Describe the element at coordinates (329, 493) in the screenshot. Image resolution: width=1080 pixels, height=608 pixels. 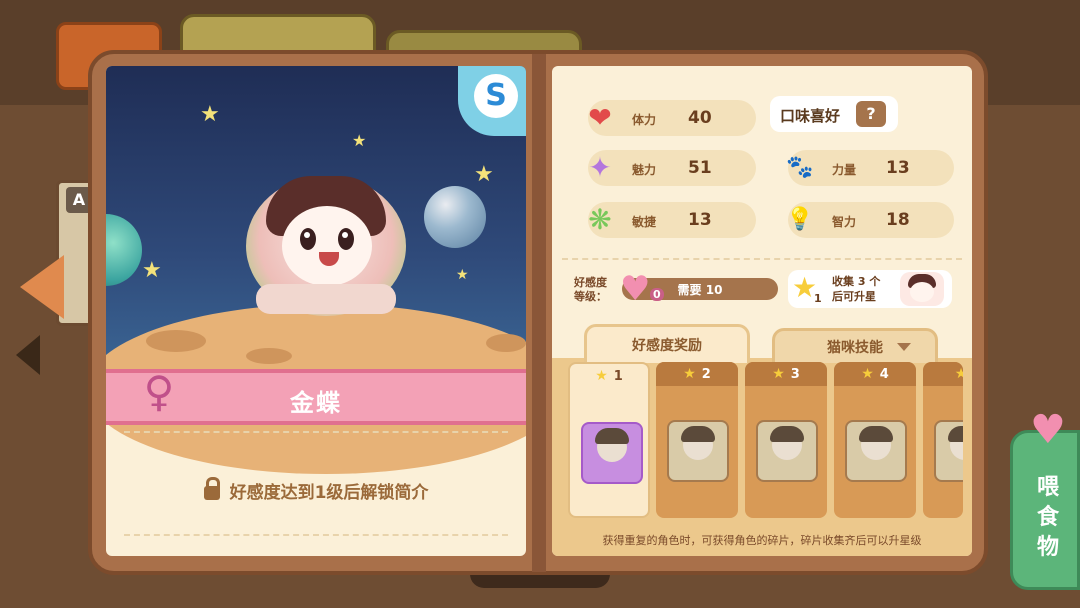
I see `unlock-hint-text: 好感度达到1级后解锁简介` at that location.